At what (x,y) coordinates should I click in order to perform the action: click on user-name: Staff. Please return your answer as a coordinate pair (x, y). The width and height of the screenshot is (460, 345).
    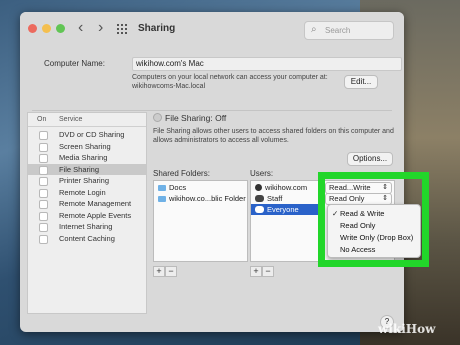
    Looking at the image, I should click on (275, 198).